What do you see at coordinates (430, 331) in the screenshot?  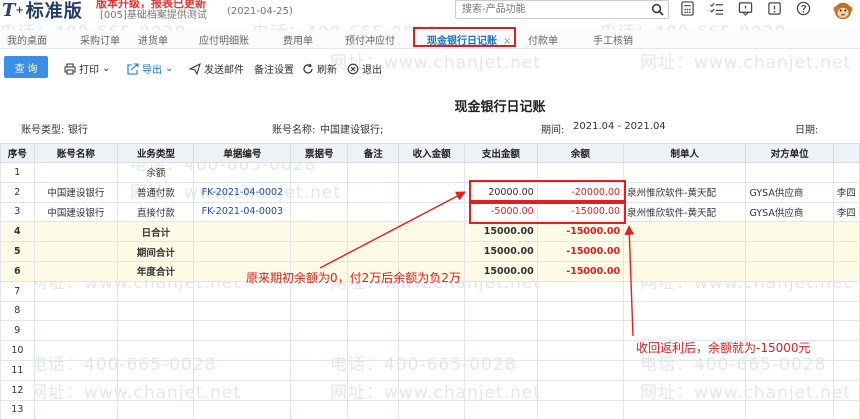 I see `table-row: 9` at bounding box center [430, 331].